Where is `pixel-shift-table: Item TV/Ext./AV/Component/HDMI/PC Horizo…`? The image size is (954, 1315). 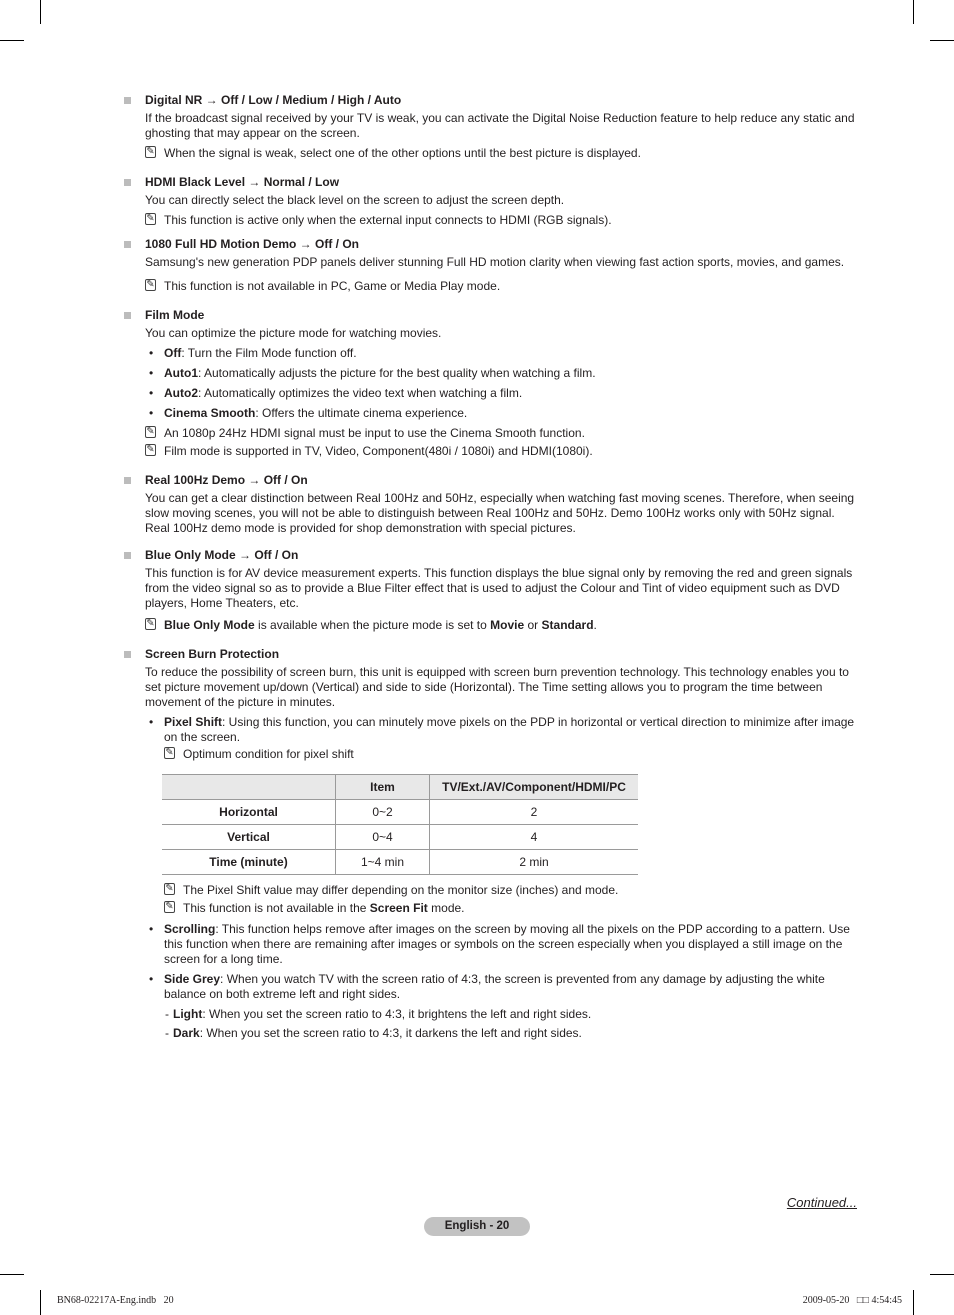
pixel-shift-table: Item TV/Ext./AV/Component/HDMI/PC Horizo… is located at coordinates (400, 824).